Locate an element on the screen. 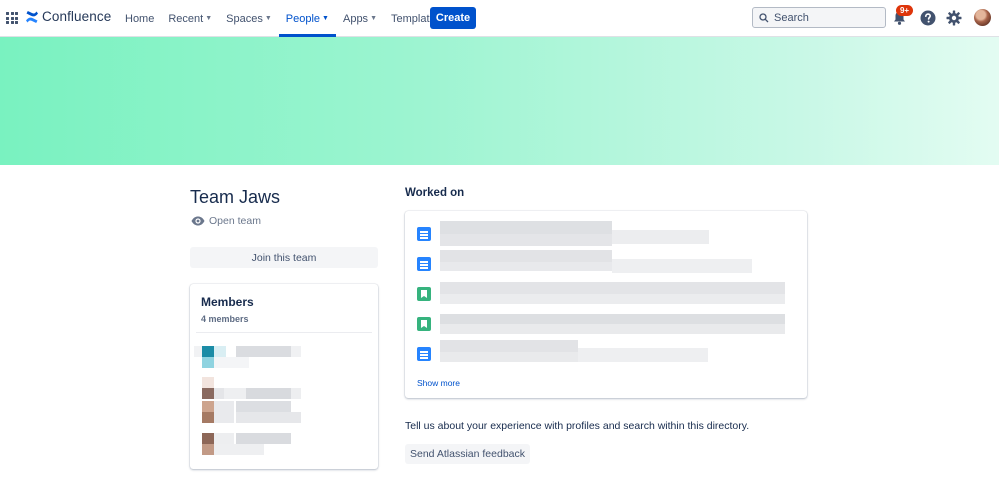 The image size is (999, 499). nav-item-people: People ▼ is located at coordinates (307, 18).